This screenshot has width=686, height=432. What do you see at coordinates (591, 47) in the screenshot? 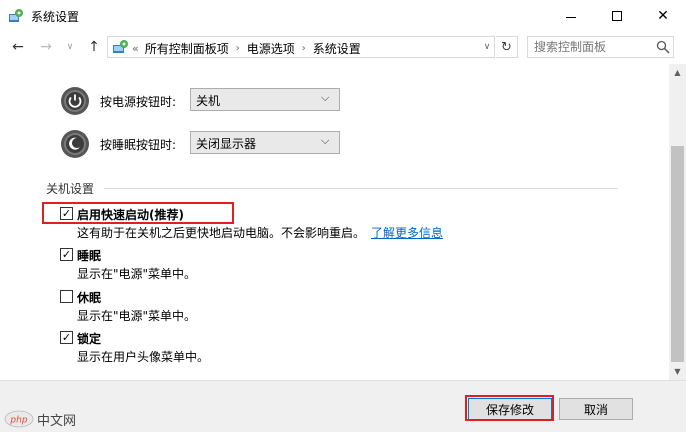
I see `search-input` at bounding box center [591, 47].